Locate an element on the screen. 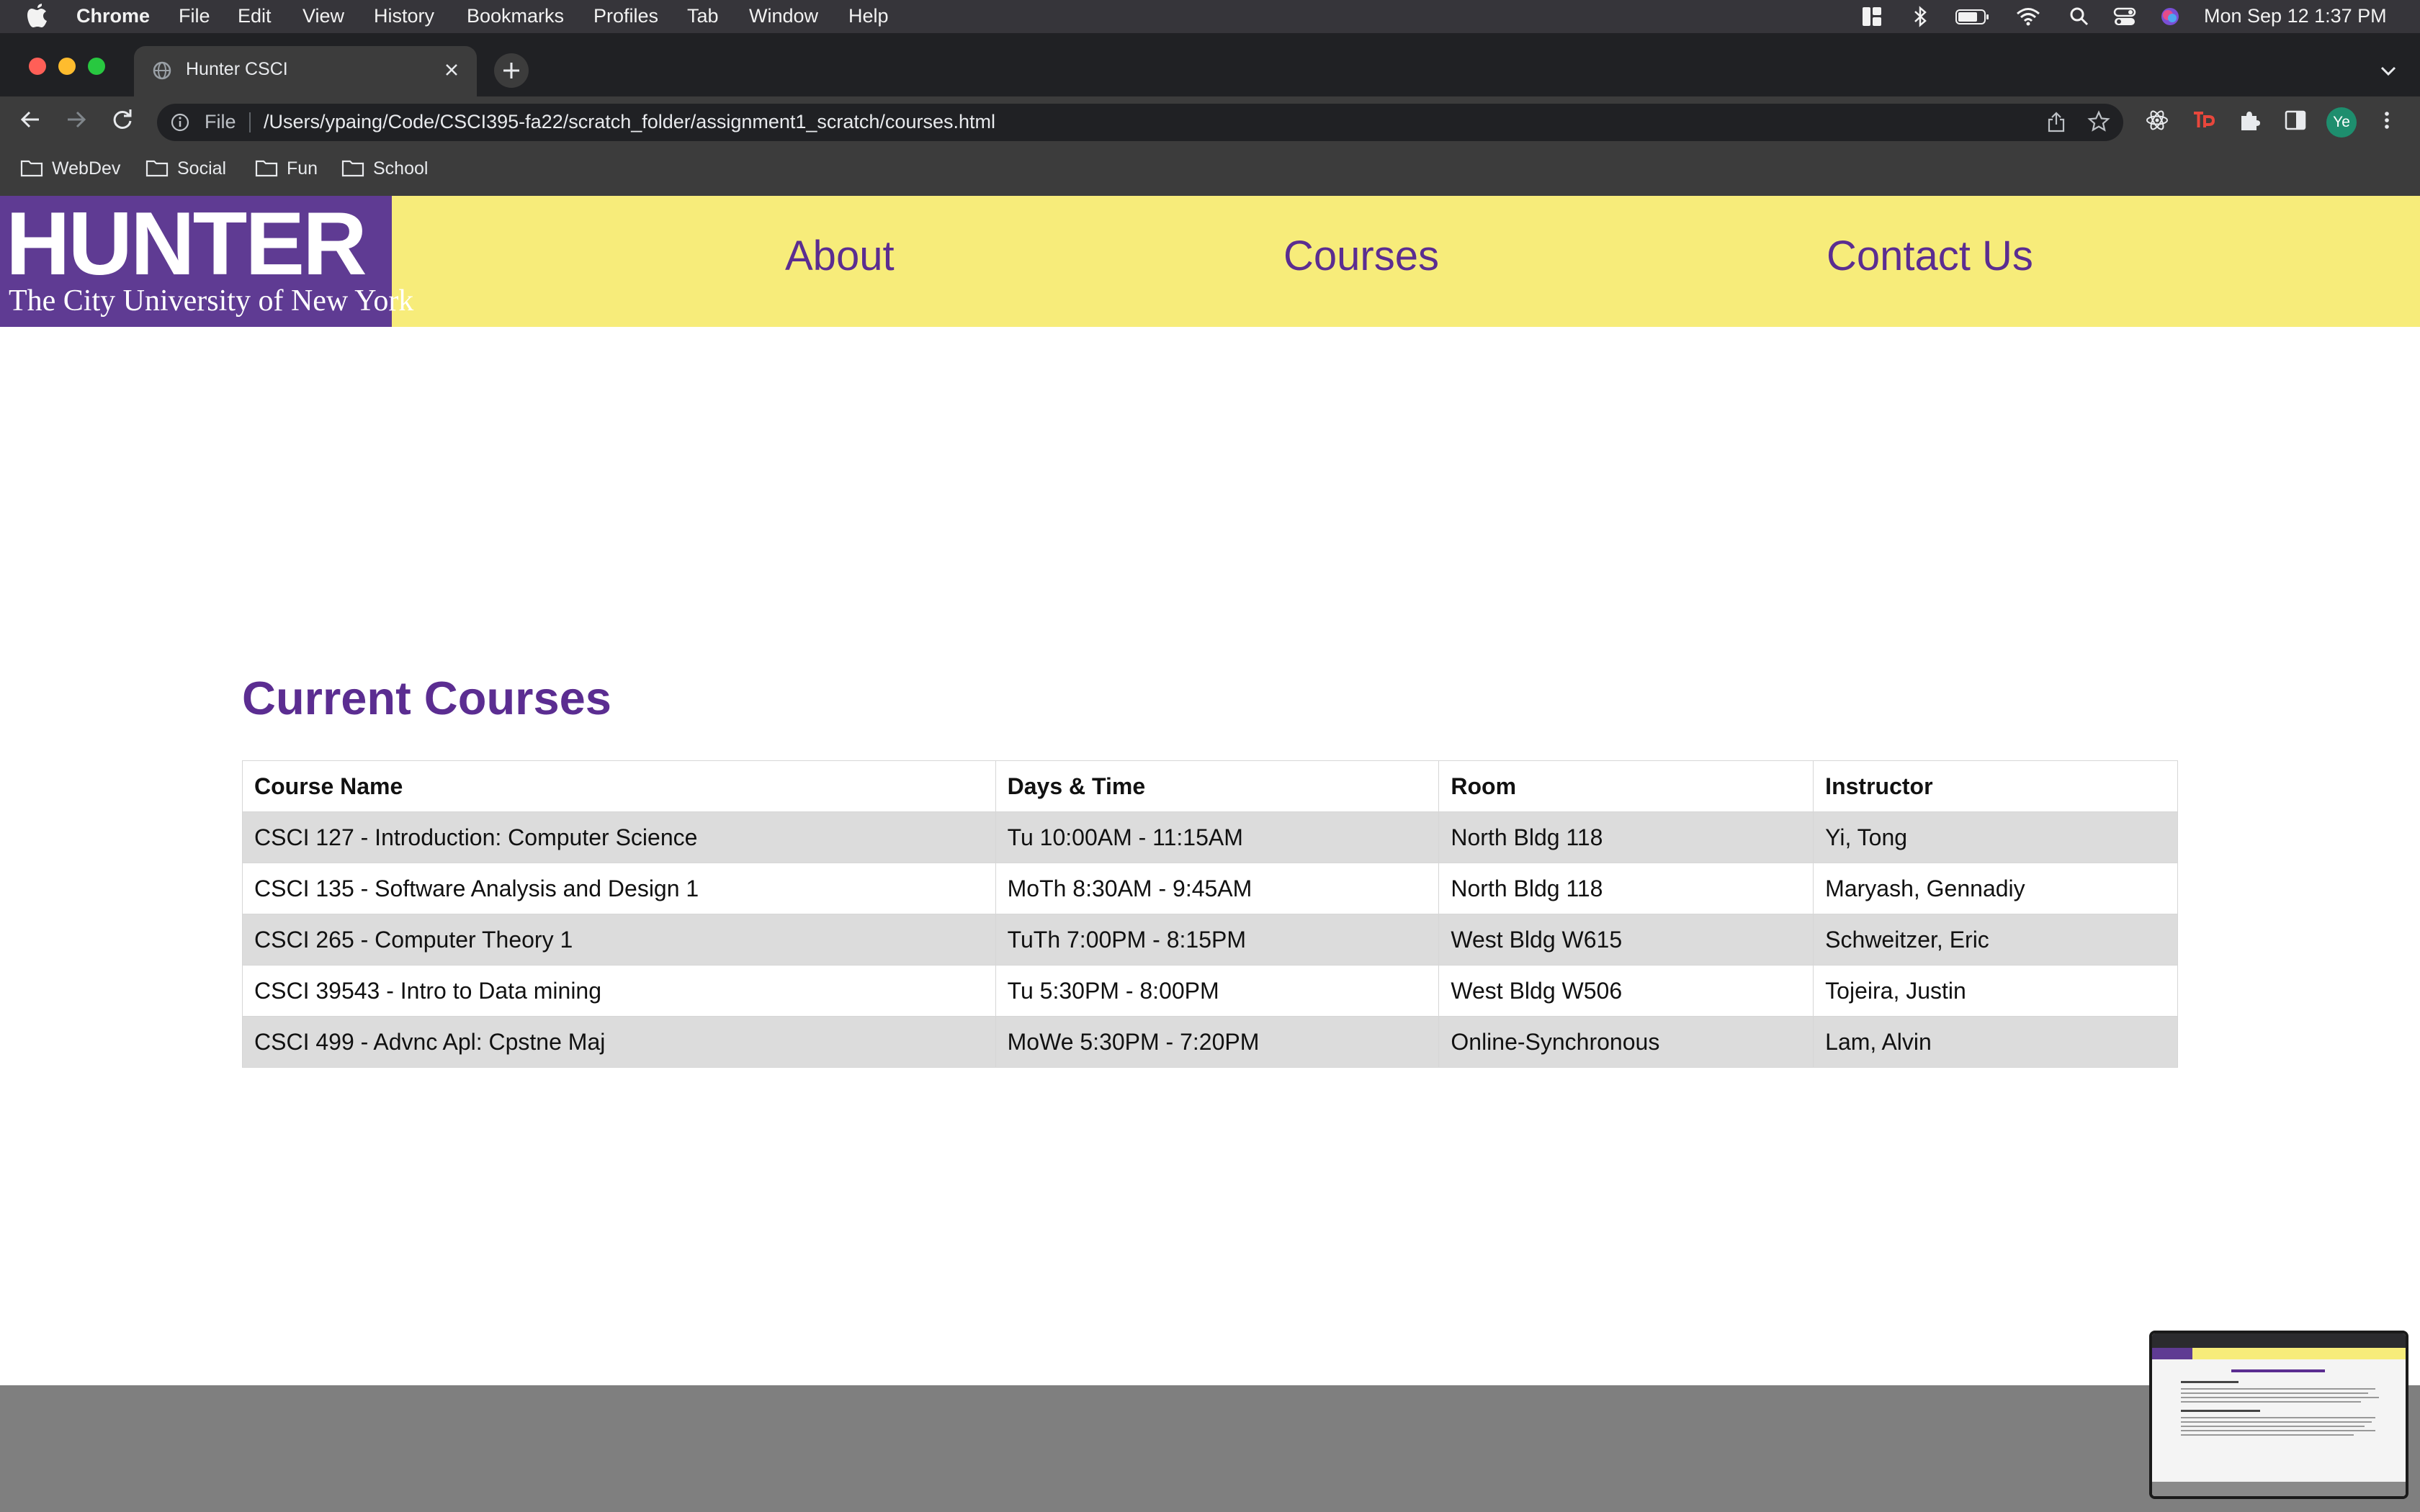 The width and height of the screenshot is (2420, 1512). cell-course-name: CSCI 499 - Advnc Apl: Cpstne Maj is located at coordinates (619, 1042).